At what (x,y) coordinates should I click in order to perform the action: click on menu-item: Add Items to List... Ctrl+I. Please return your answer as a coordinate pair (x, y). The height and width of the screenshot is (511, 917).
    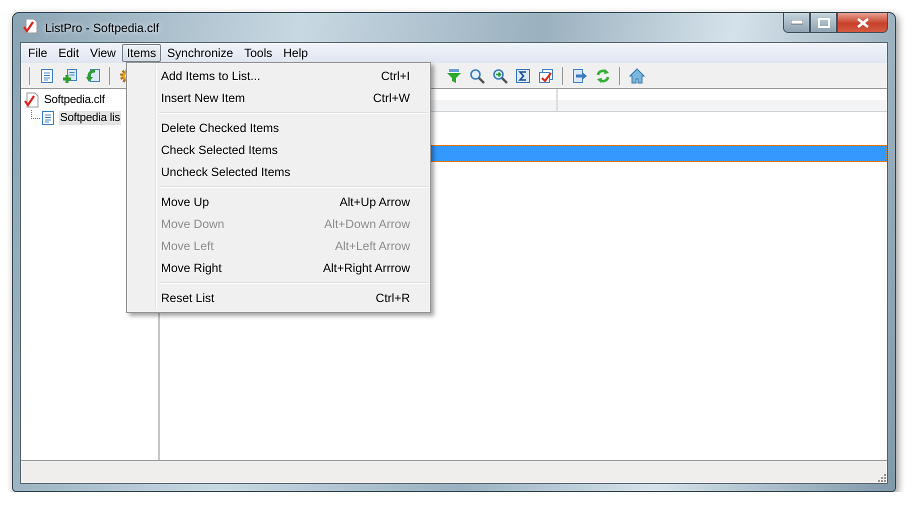
    Looking at the image, I should click on (278, 76).